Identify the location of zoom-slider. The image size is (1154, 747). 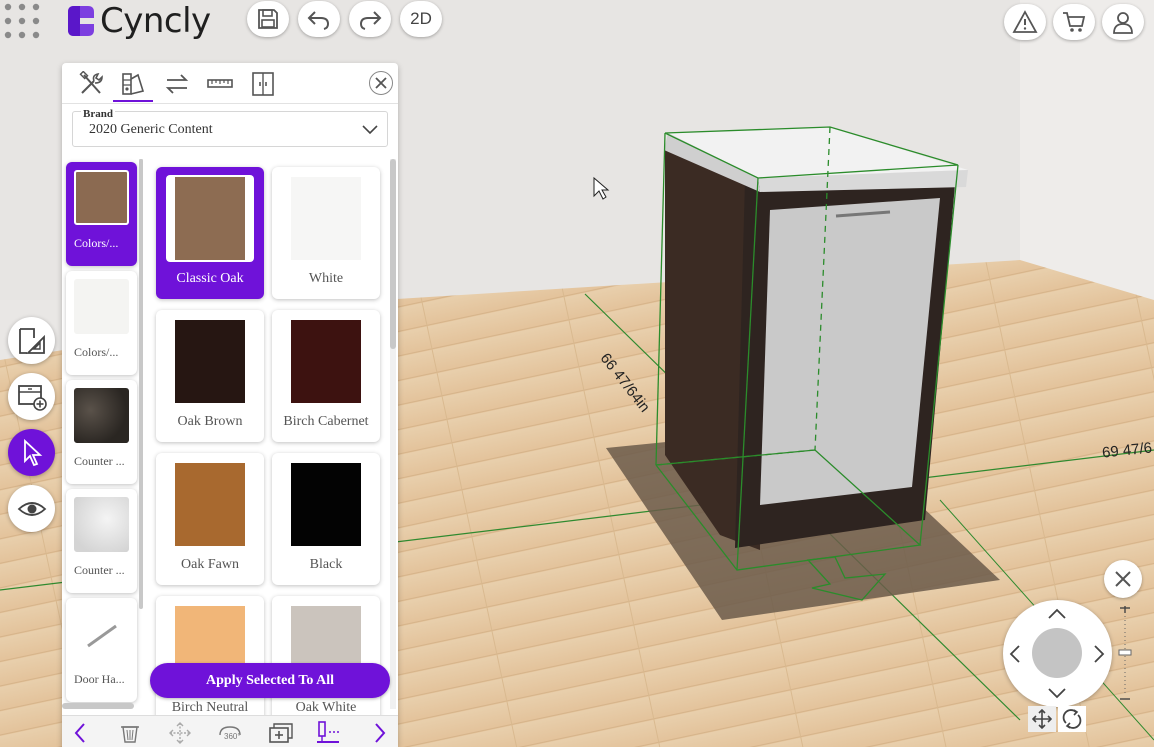
(1125, 654).